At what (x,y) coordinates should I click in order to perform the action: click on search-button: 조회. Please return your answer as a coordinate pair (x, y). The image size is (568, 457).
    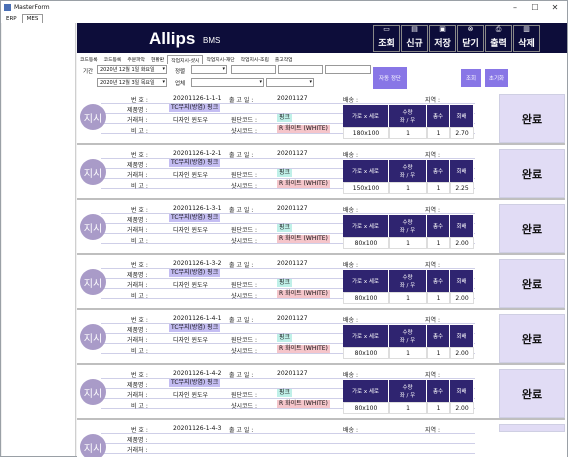
    Looking at the image, I should click on (471, 78).